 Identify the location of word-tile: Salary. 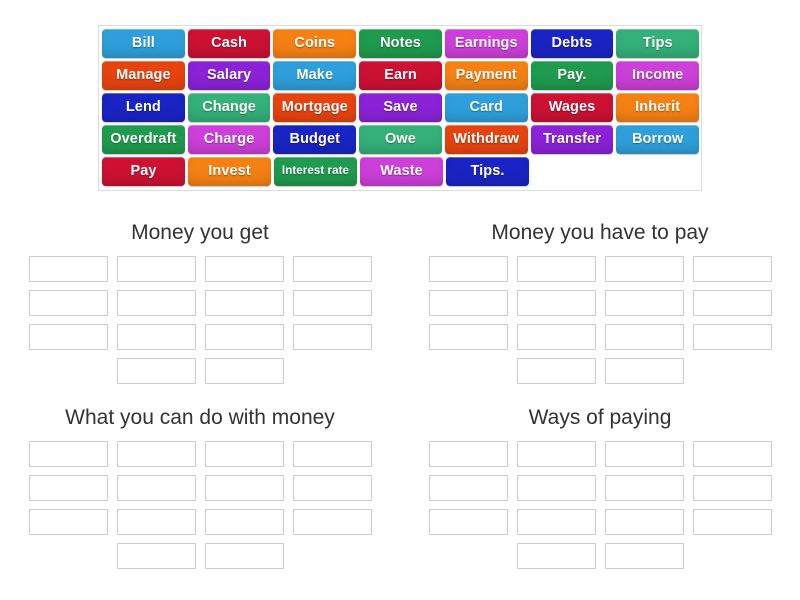
(229, 75).